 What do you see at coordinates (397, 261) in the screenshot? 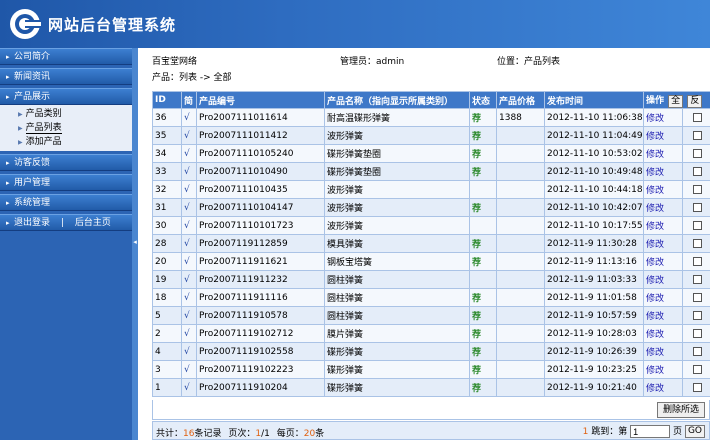
I see `cell-name: 钢板宝塔簧` at bounding box center [397, 261].